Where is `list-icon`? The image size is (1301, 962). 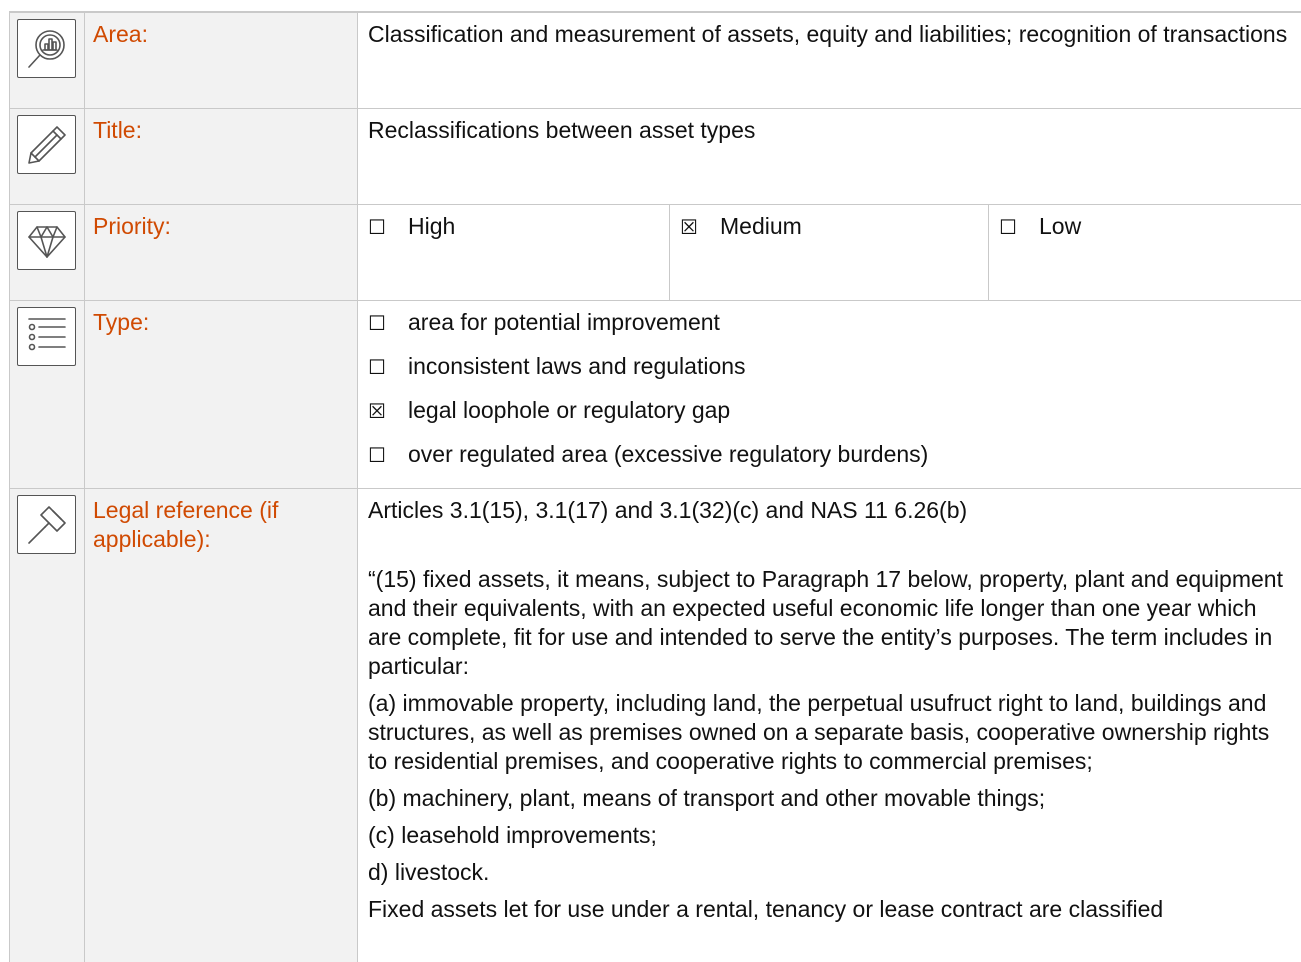 list-icon is located at coordinates (46, 336).